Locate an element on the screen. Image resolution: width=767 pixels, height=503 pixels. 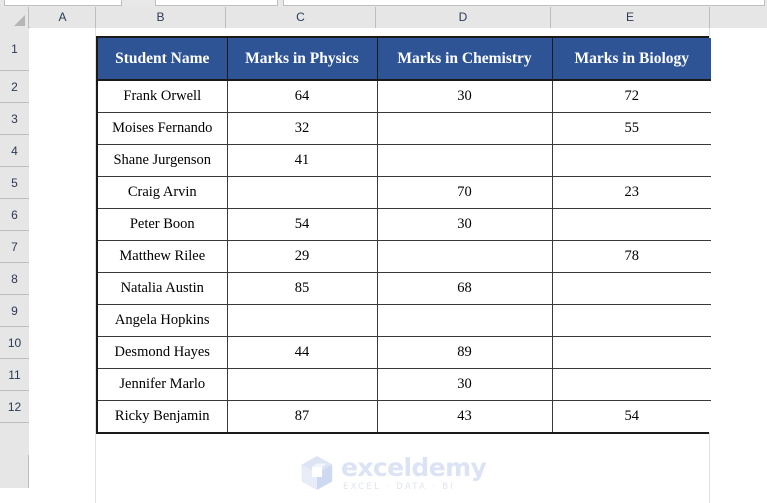
cell-student-name: Desmond Hayes is located at coordinates (163, 352).